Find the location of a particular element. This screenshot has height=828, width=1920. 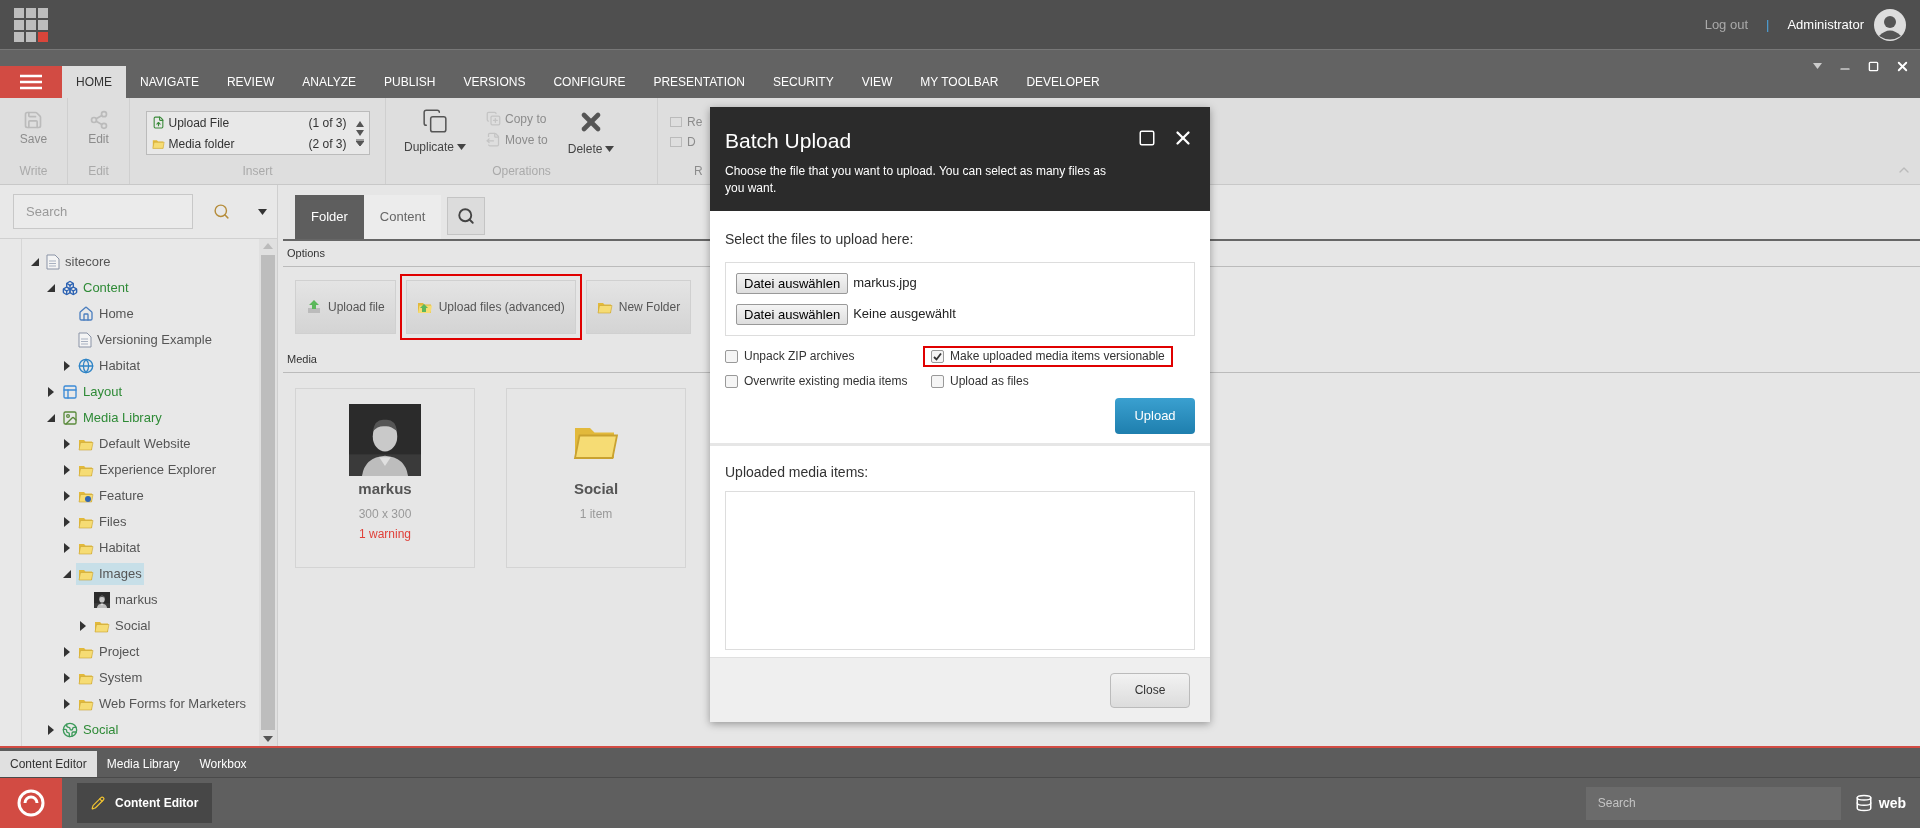

ribbon-tab: CONFIGURE is located at coordinates (589, 82).